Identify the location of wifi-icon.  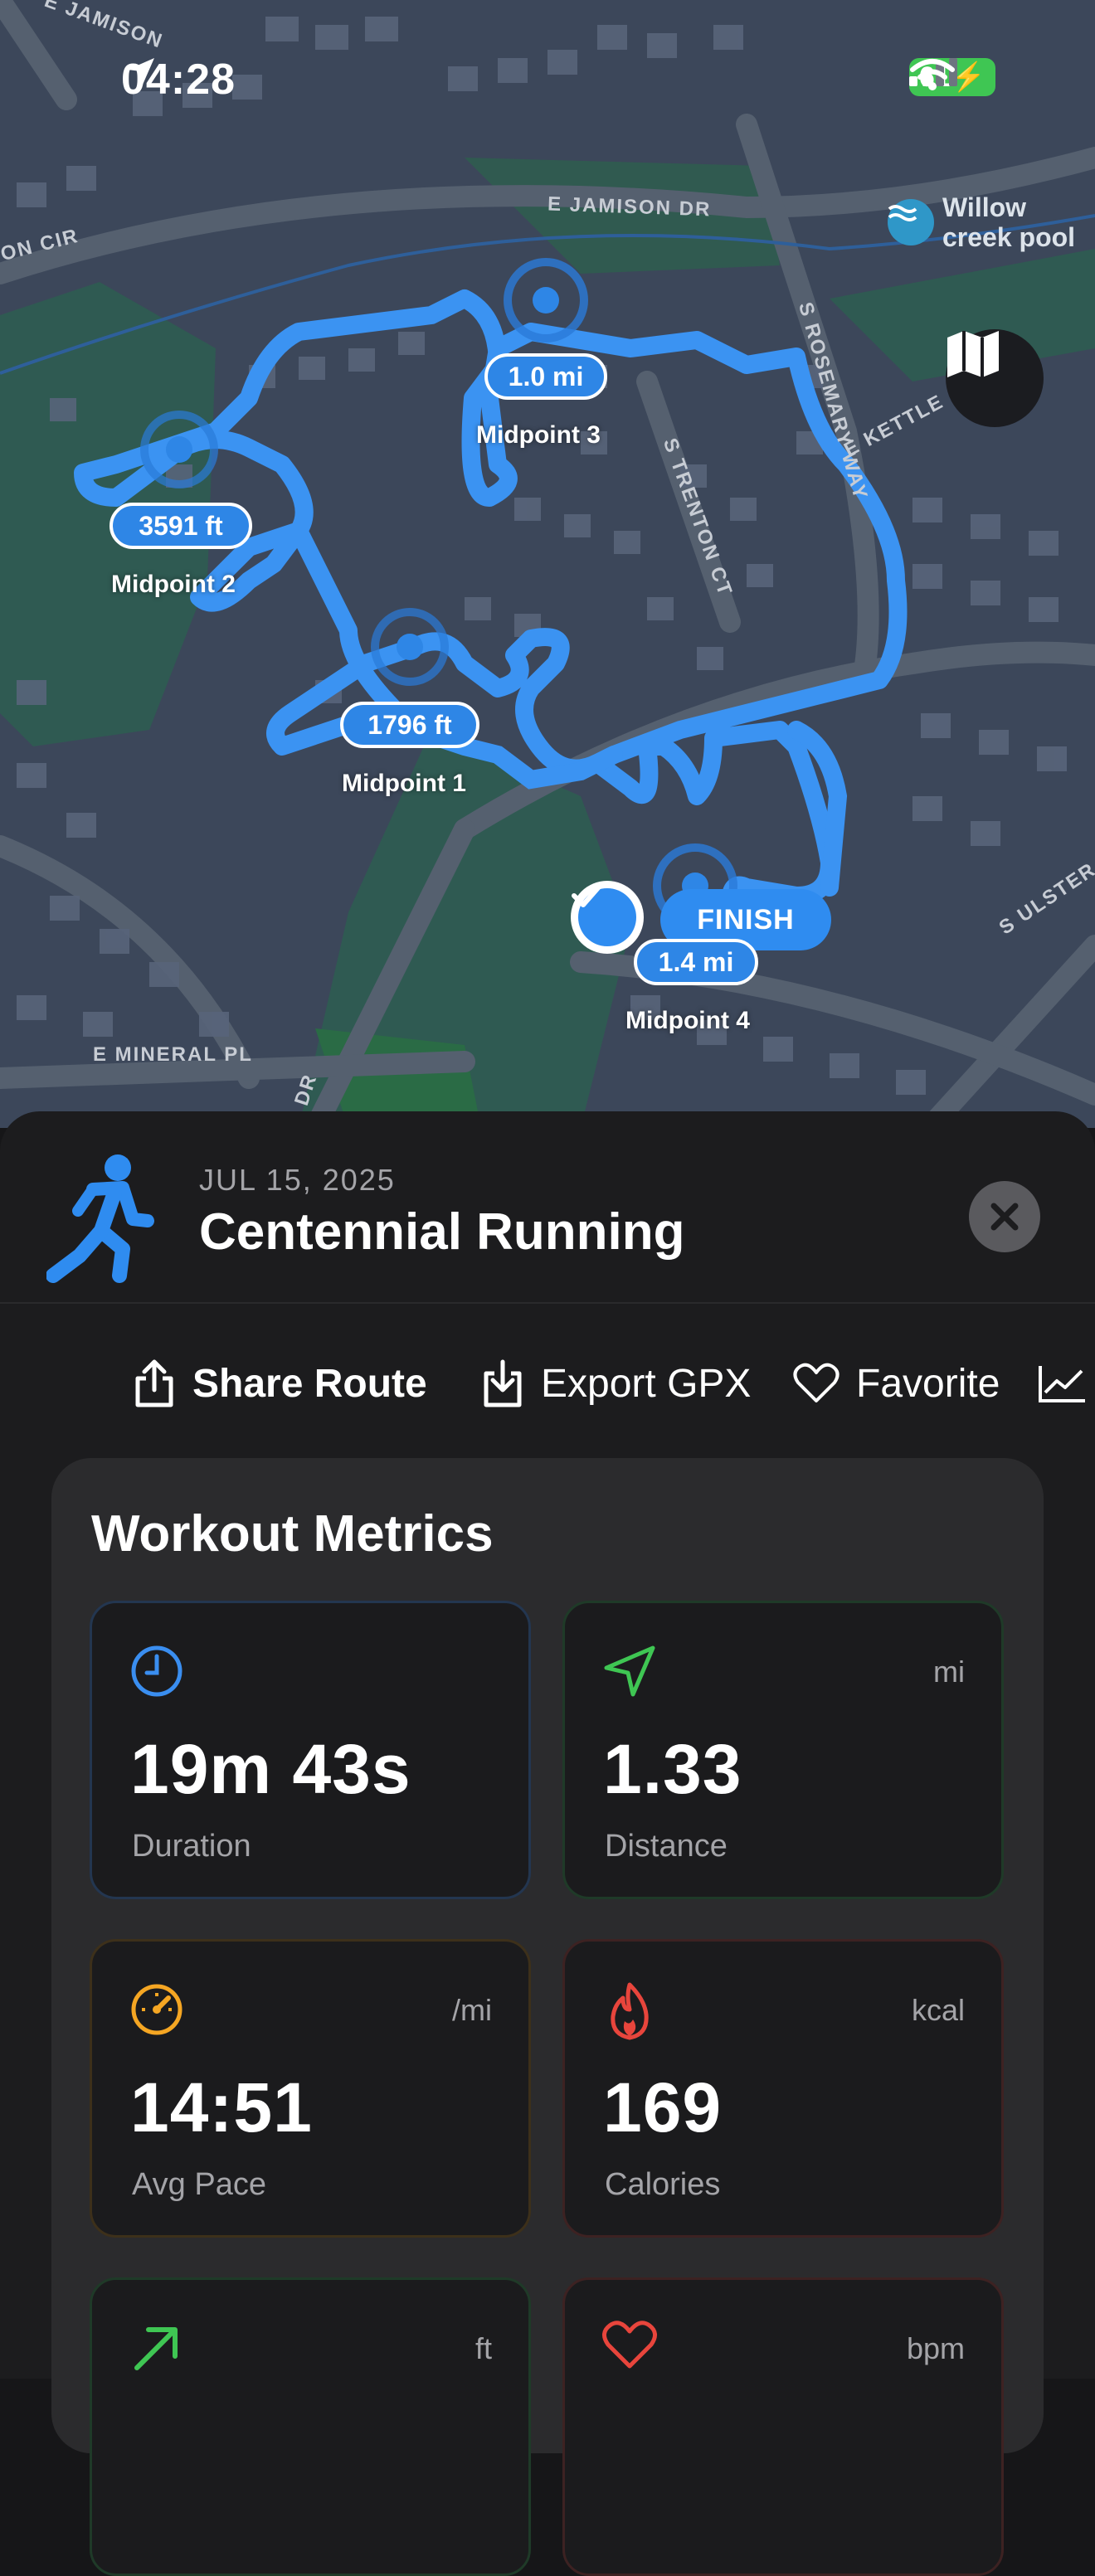
(932, 74).